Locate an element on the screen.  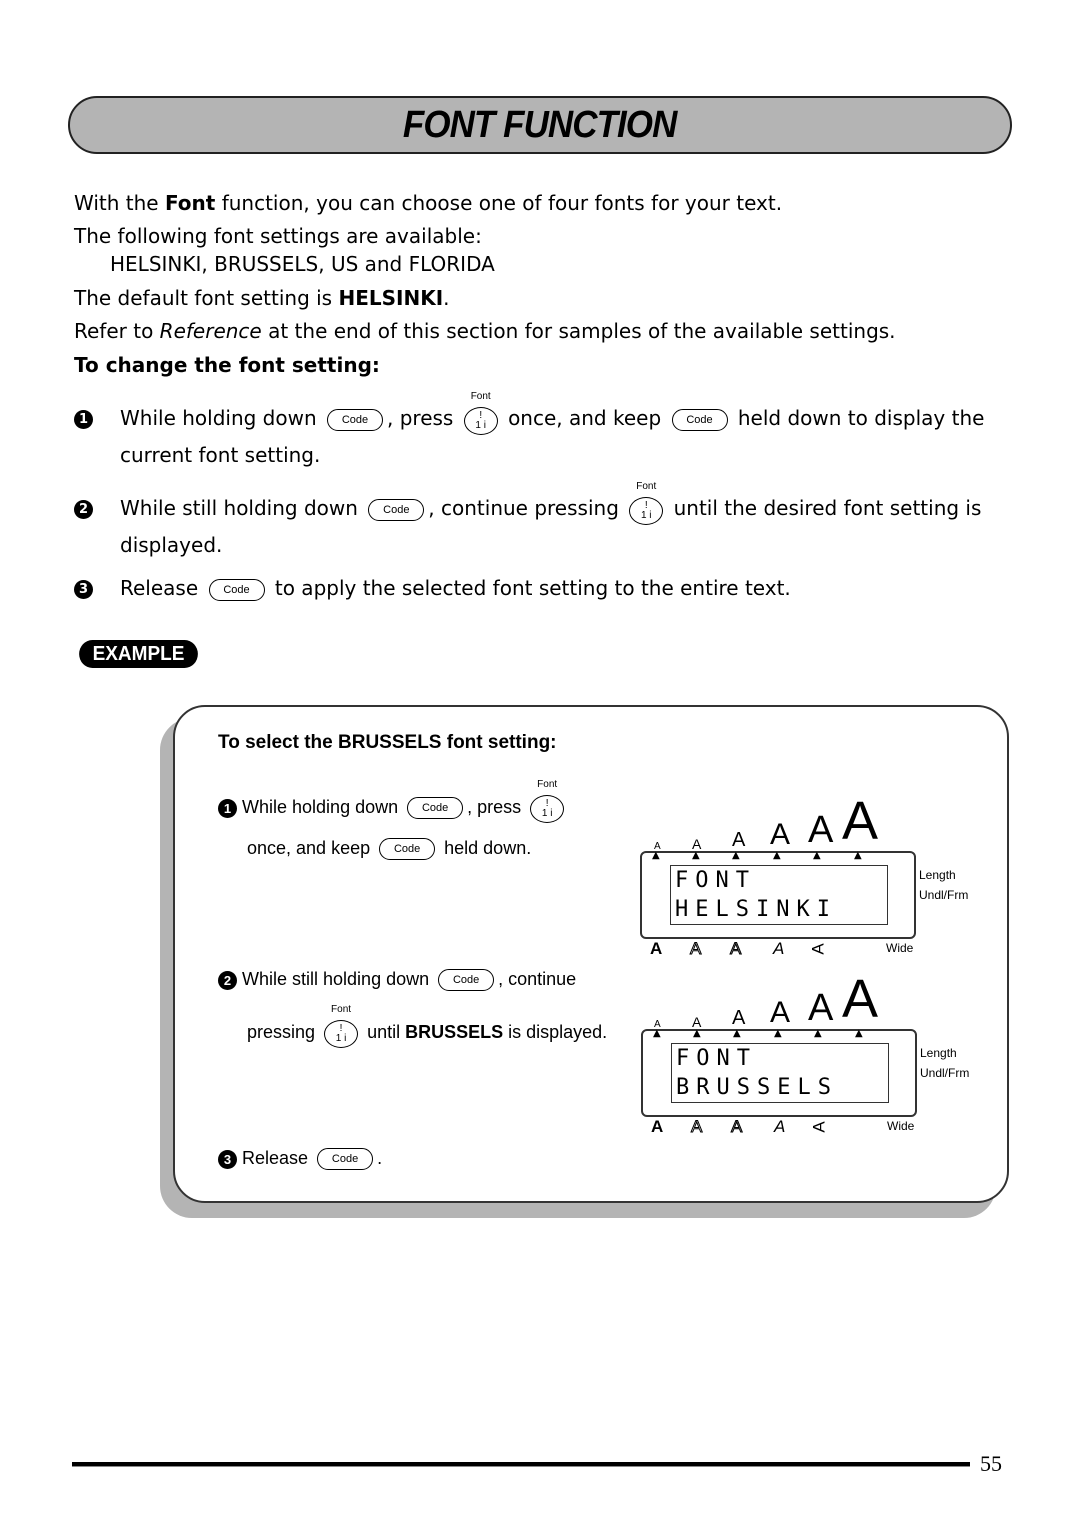
step-2-continued: displayed. is located at coordinates (171, 545).